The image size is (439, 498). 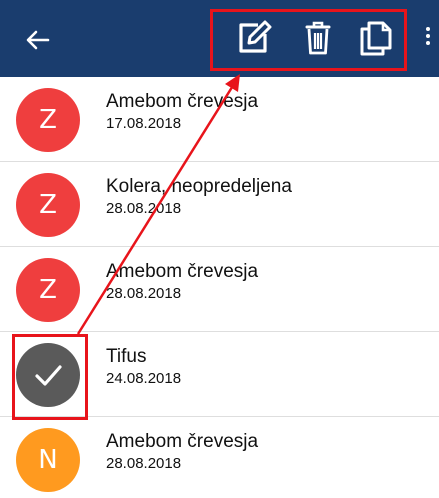 What do you see at coordinates (126, 356) in the screenshot?
I see `item-title: Tifus` at bounding box center [126, 356].